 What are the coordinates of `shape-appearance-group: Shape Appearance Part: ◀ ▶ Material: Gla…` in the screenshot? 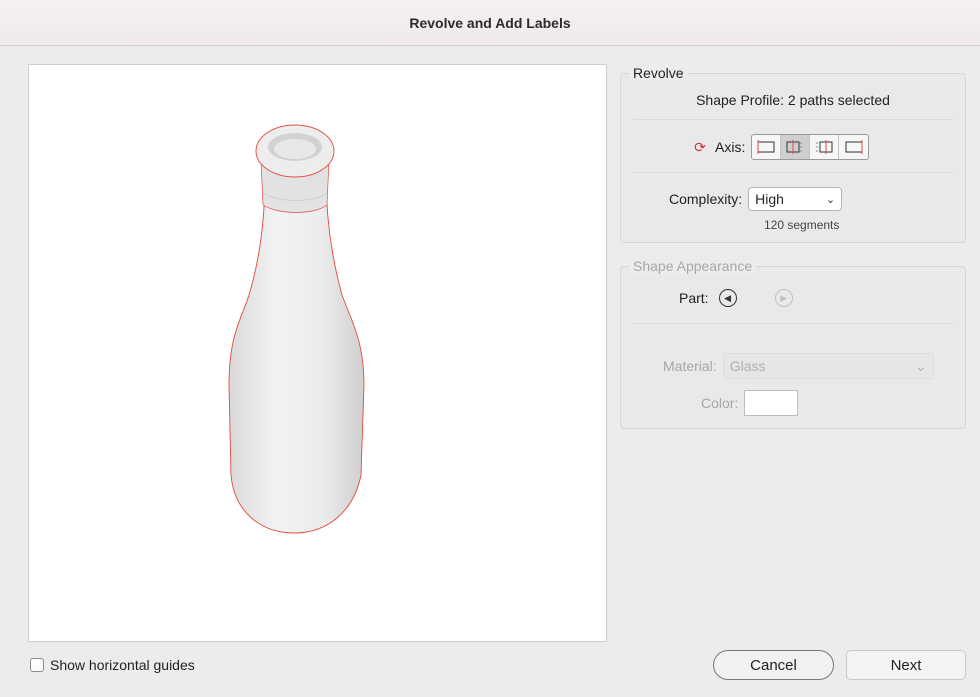 It's located at (793, 343).